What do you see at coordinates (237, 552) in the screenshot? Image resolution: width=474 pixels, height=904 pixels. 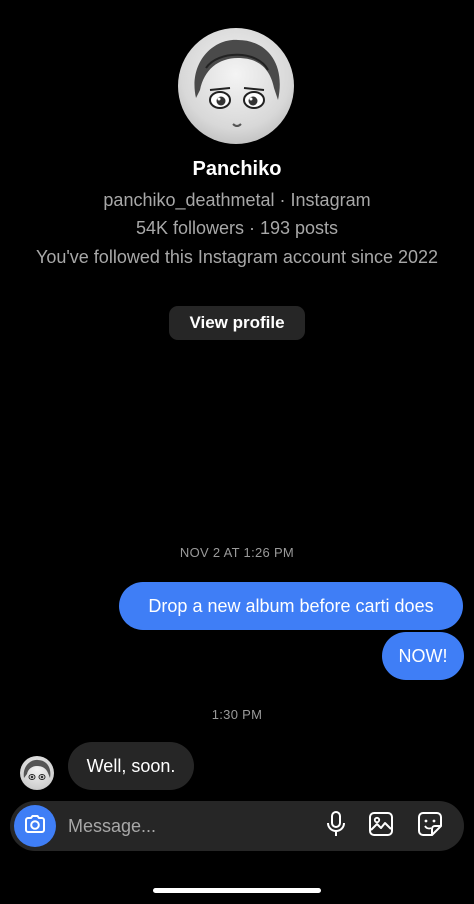 I see `message-timestamp: NOV 2 AT 1:26 PM` at bounding box center [237, 552].